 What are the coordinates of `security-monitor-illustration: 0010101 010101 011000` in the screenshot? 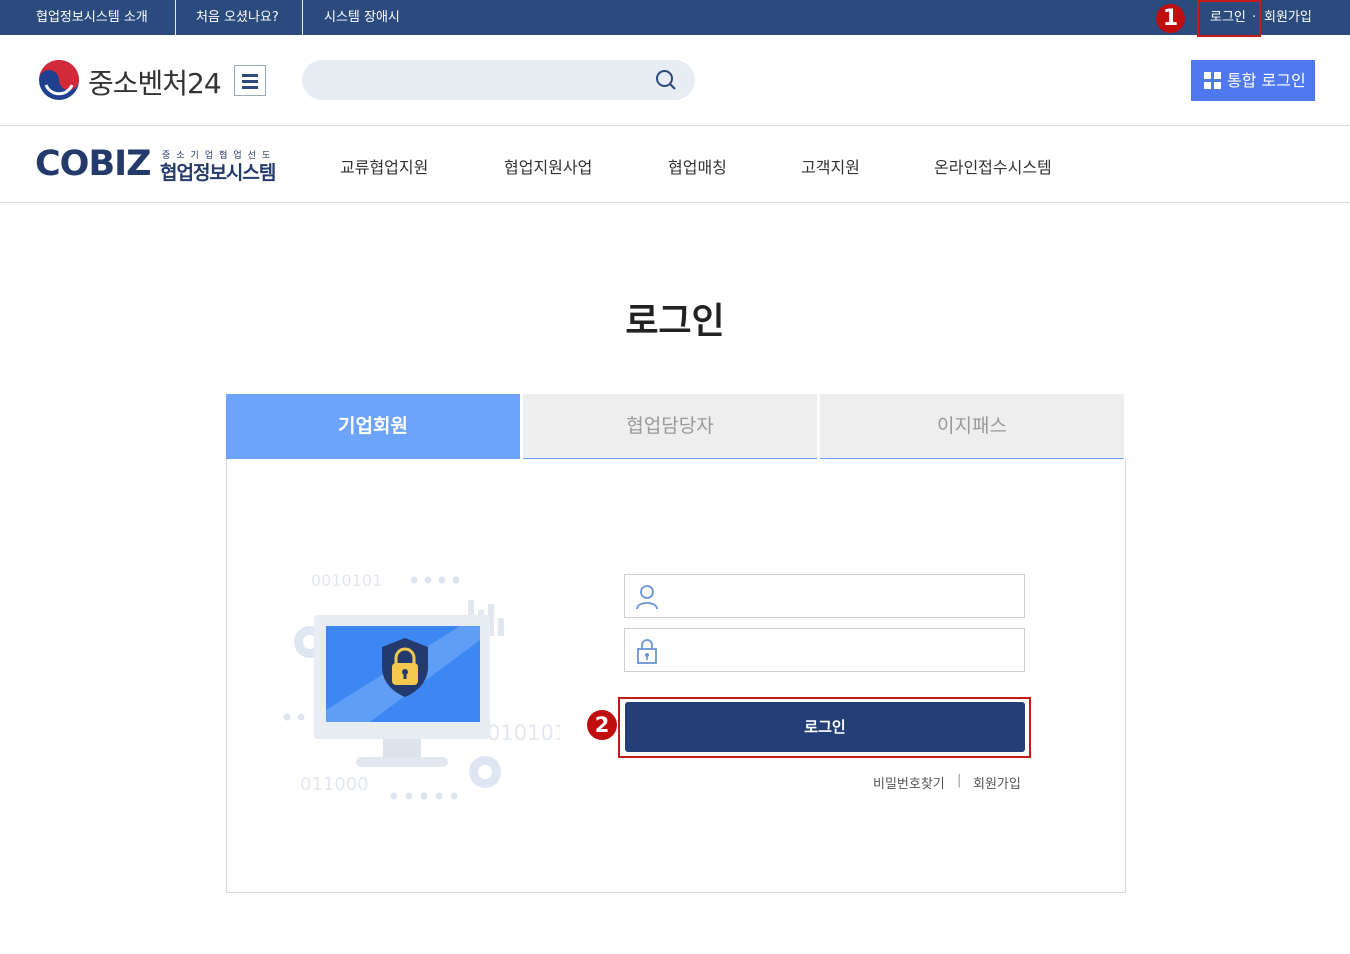 It's located at (421, 685).